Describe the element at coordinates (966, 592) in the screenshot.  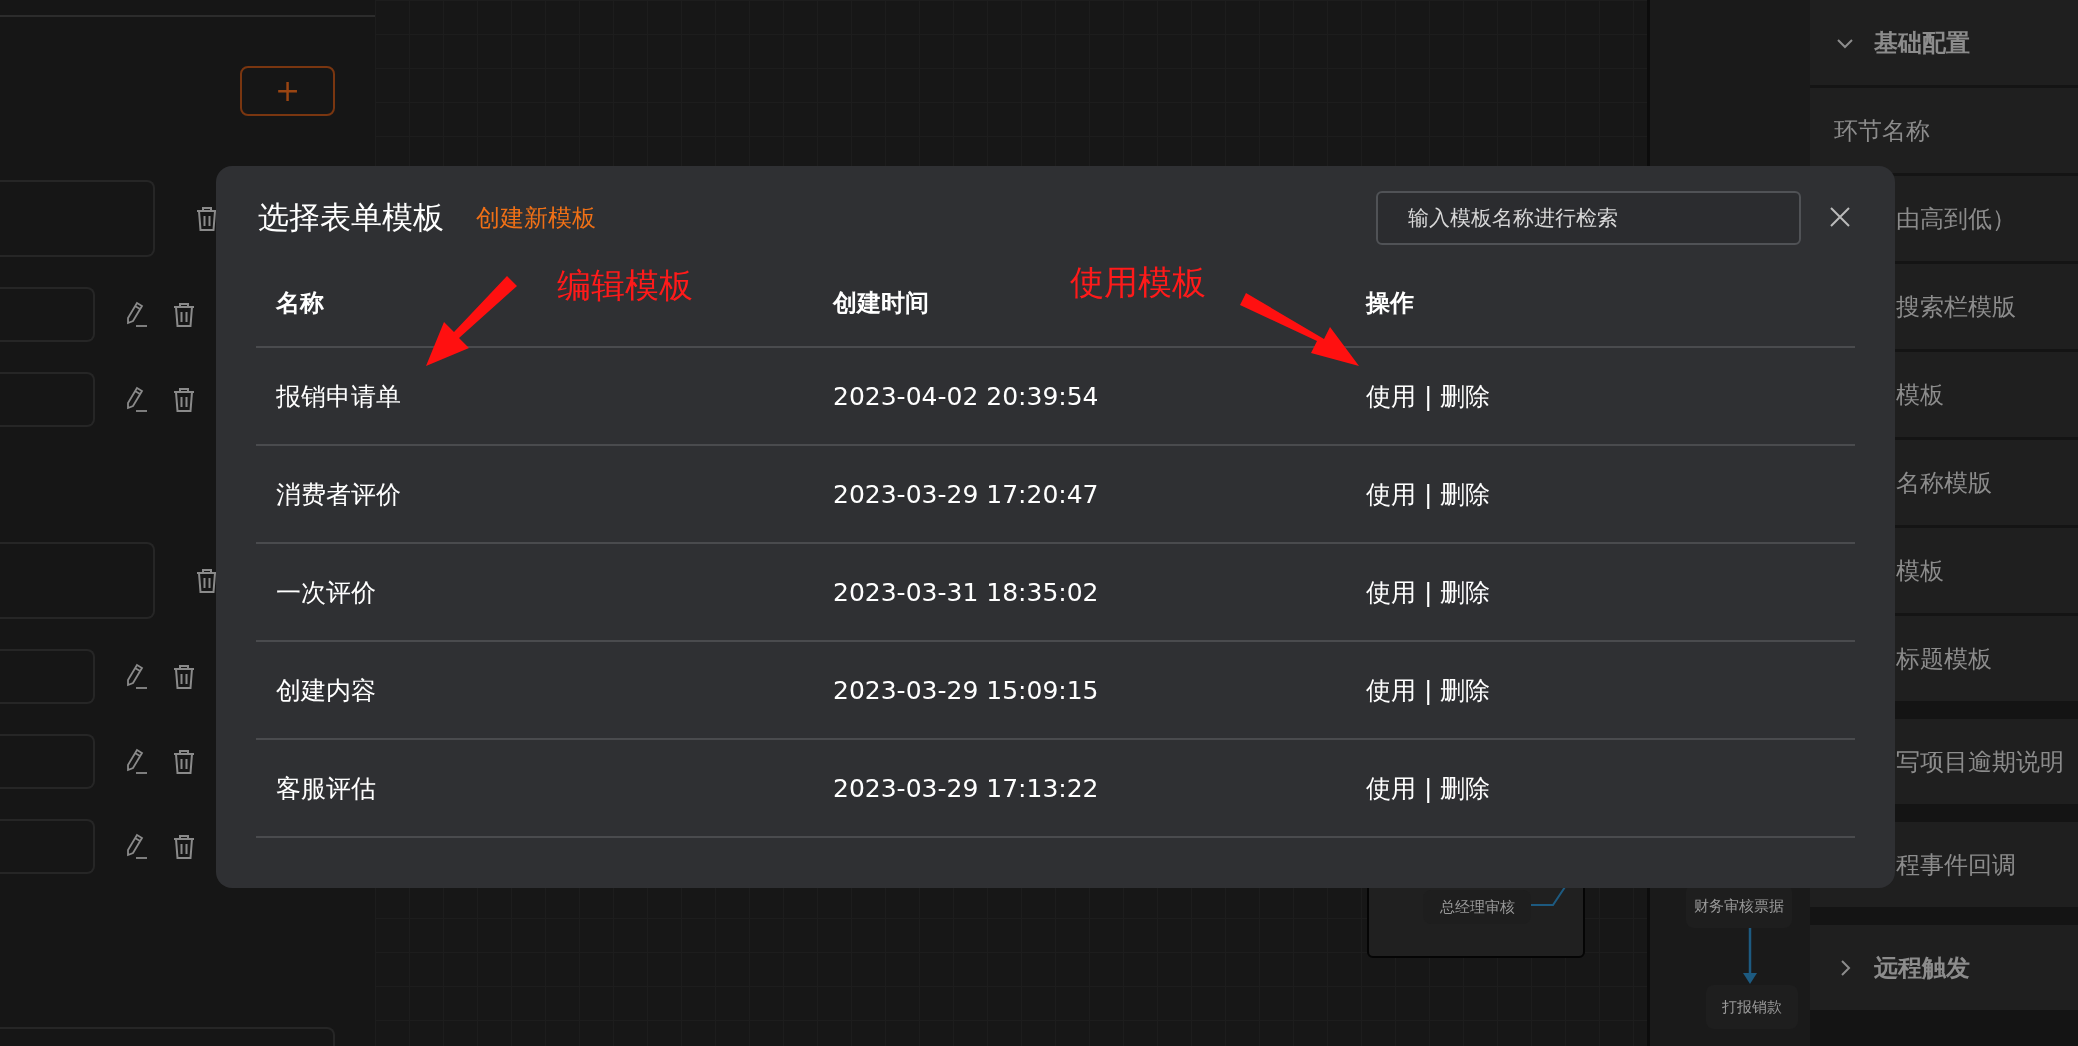
I see `table-cell: 2023-03-31 18:35:02` at that location.